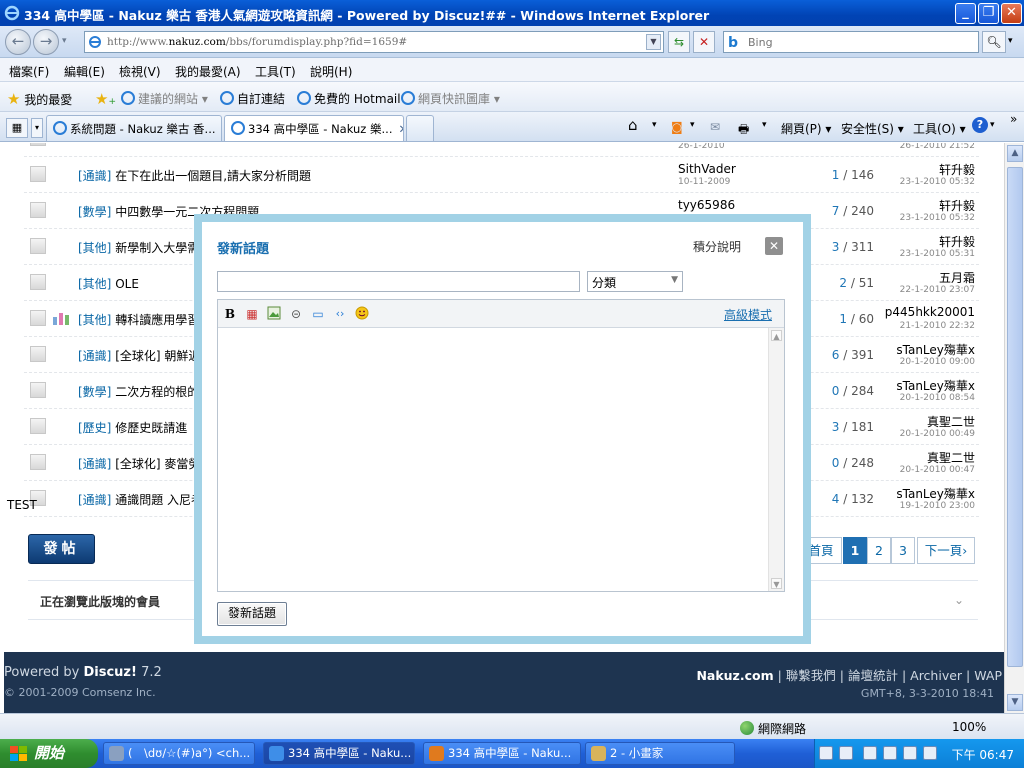 The width and height of the screenshot is (1024, 768). Describe the element at coordinates (84, 71) in the screenshot. I see `menu-edit: 編輯(E)` at that location.